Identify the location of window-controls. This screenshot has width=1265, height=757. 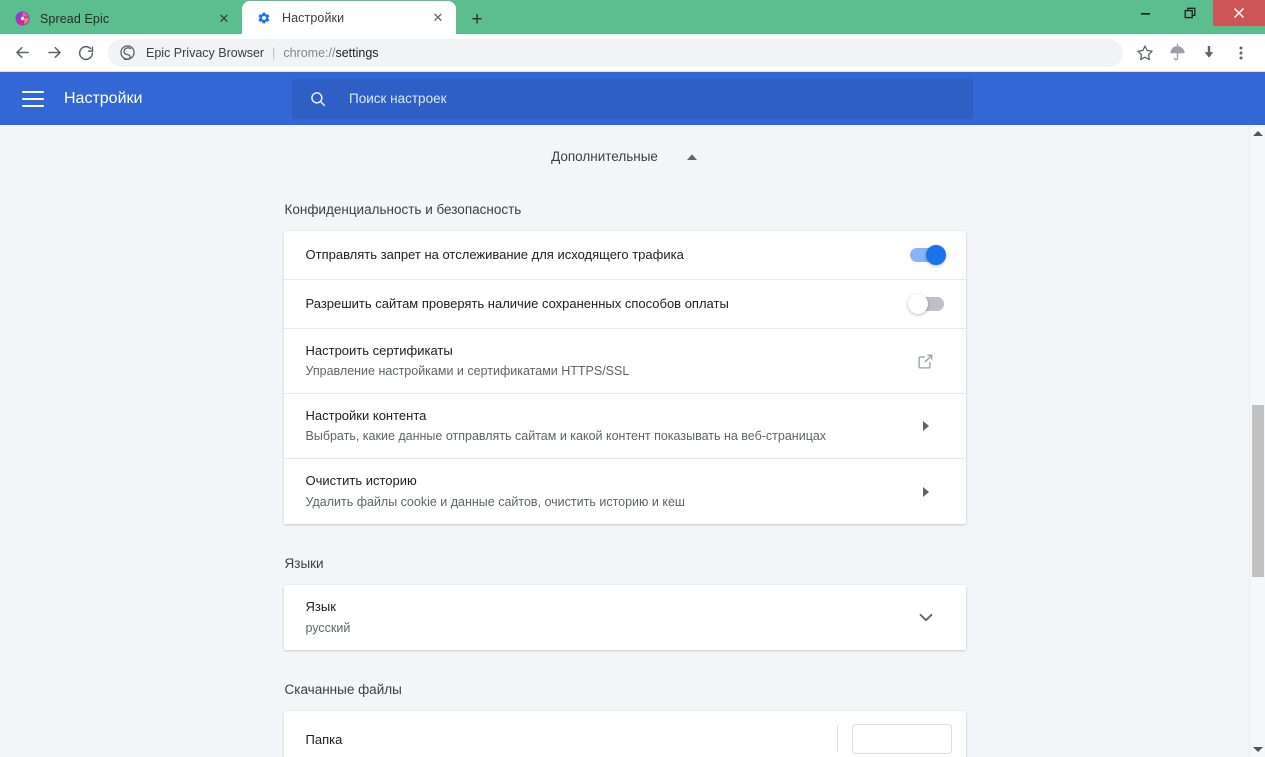
(1194, 13).